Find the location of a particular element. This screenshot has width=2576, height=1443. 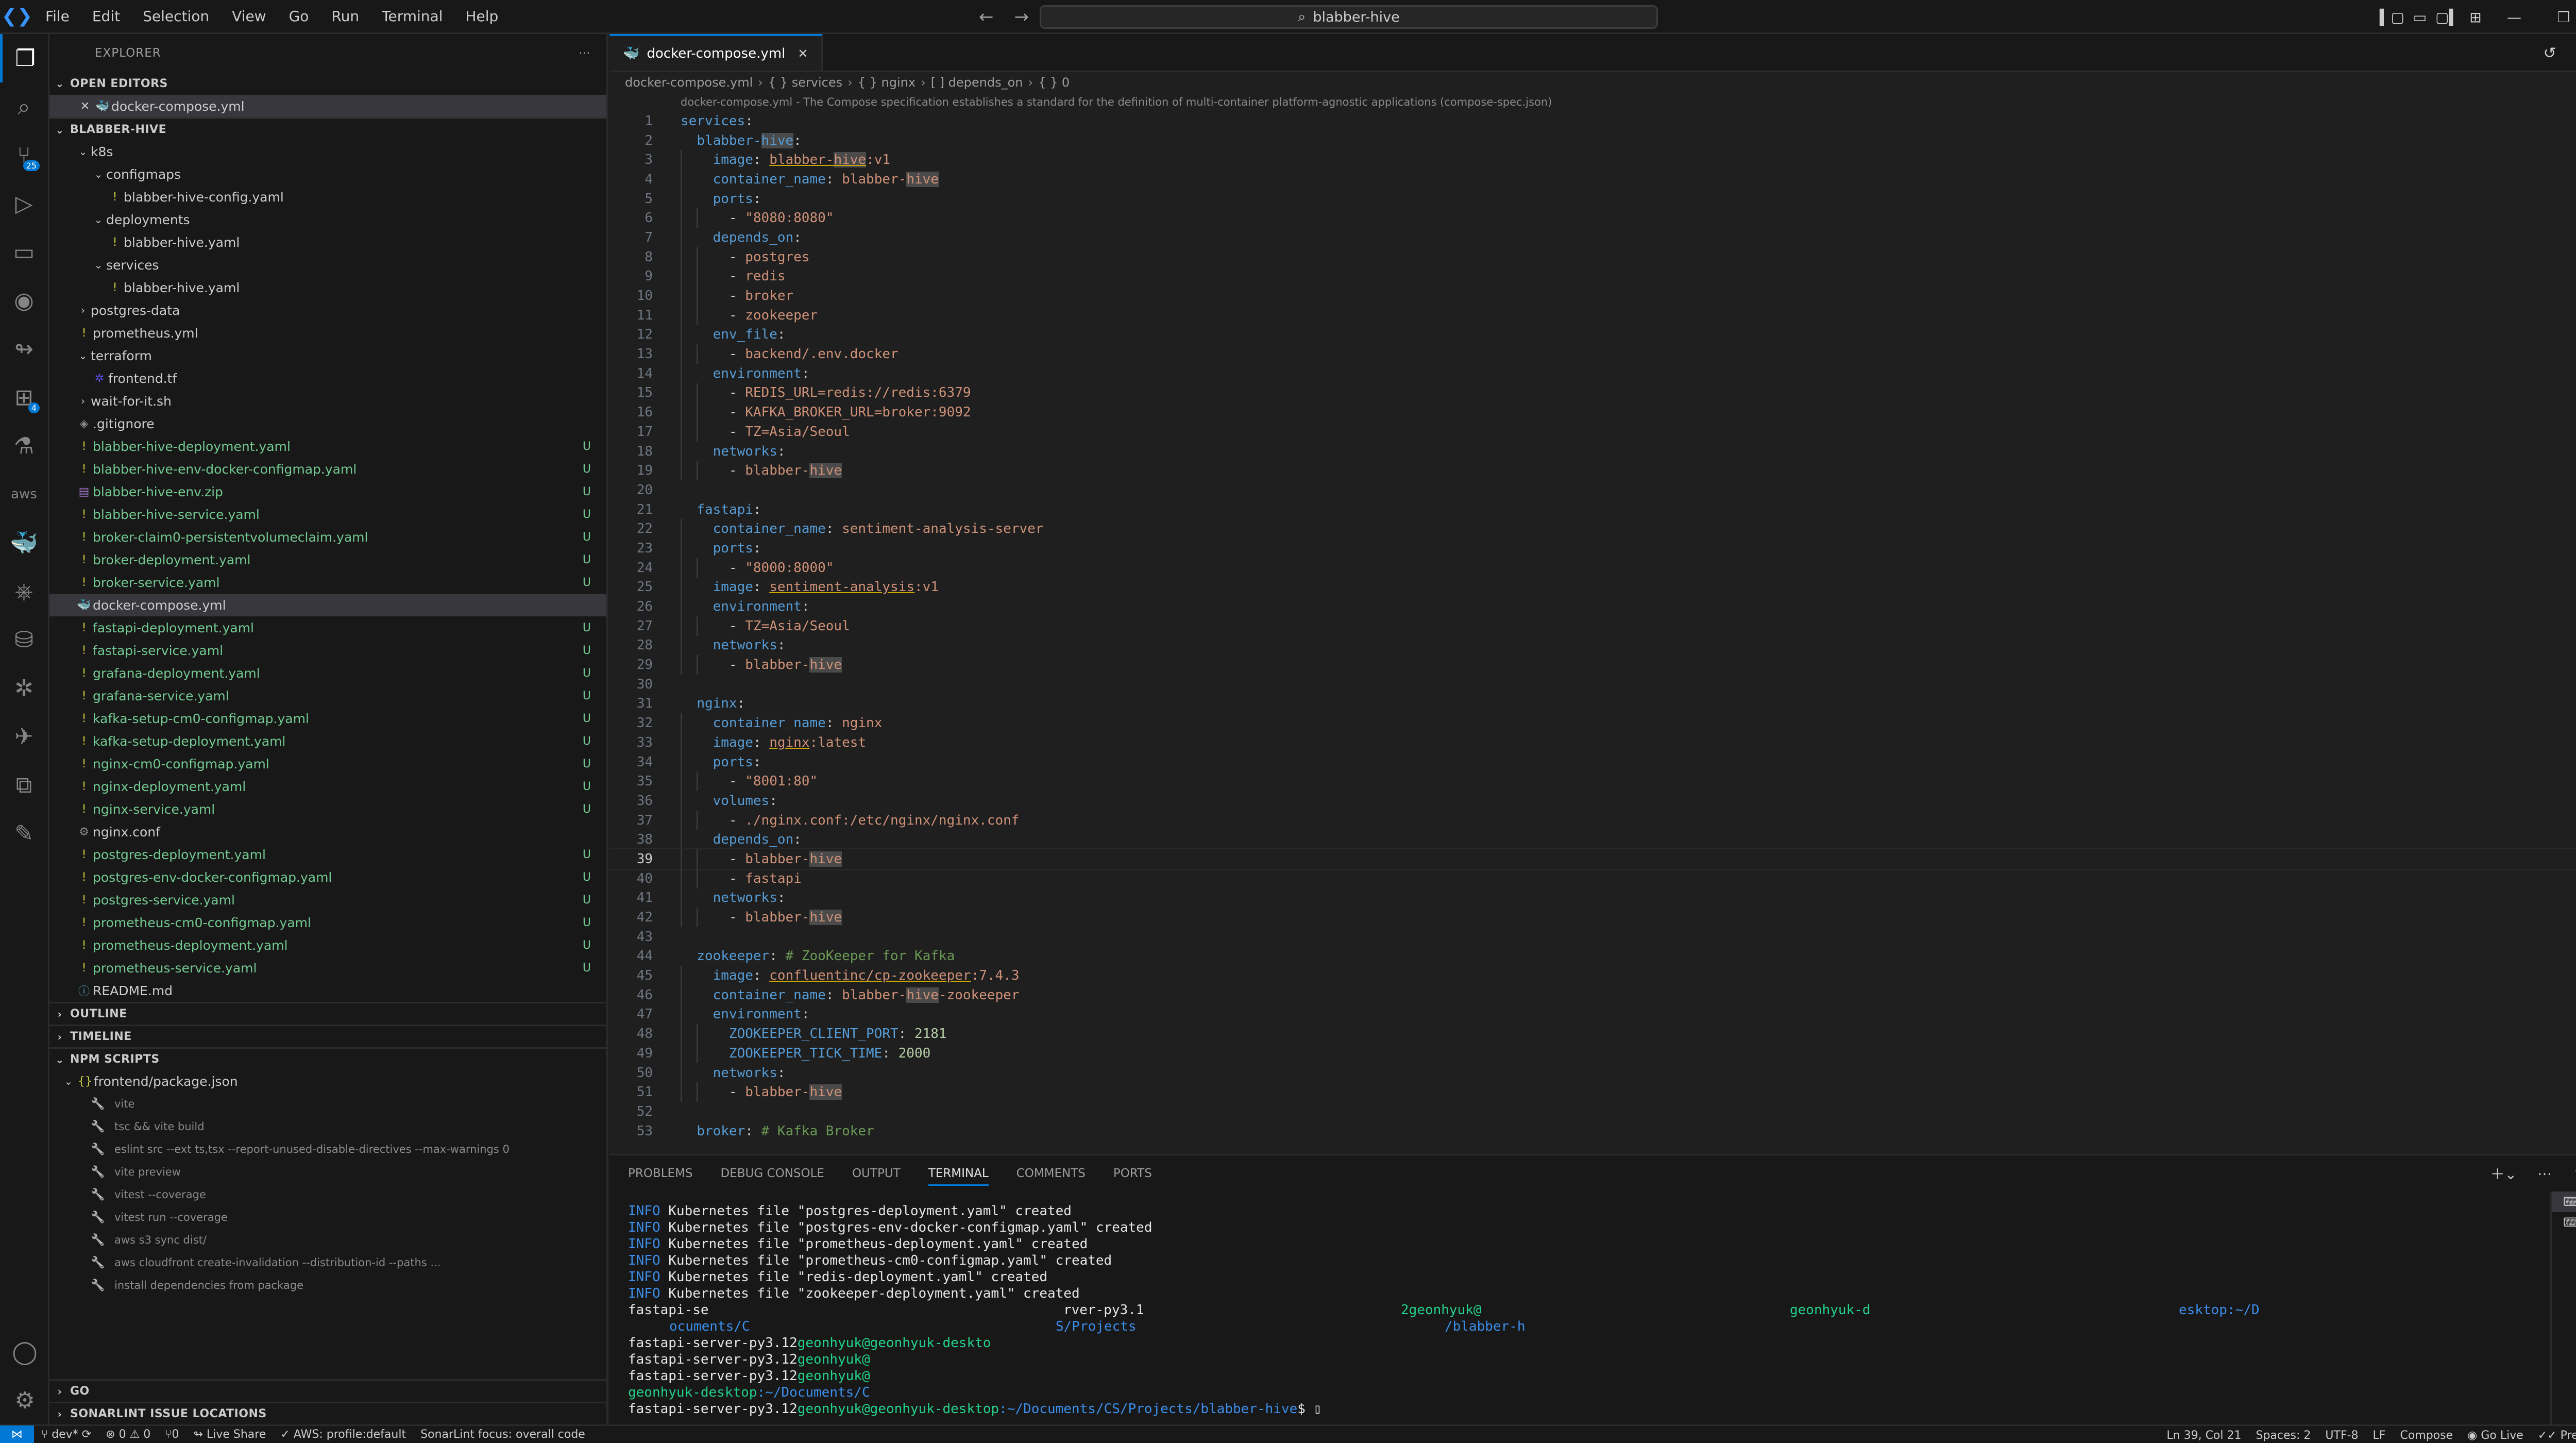

file-tree-item: ! fastapi-service.yaml U is located at coordinates (327, 650).